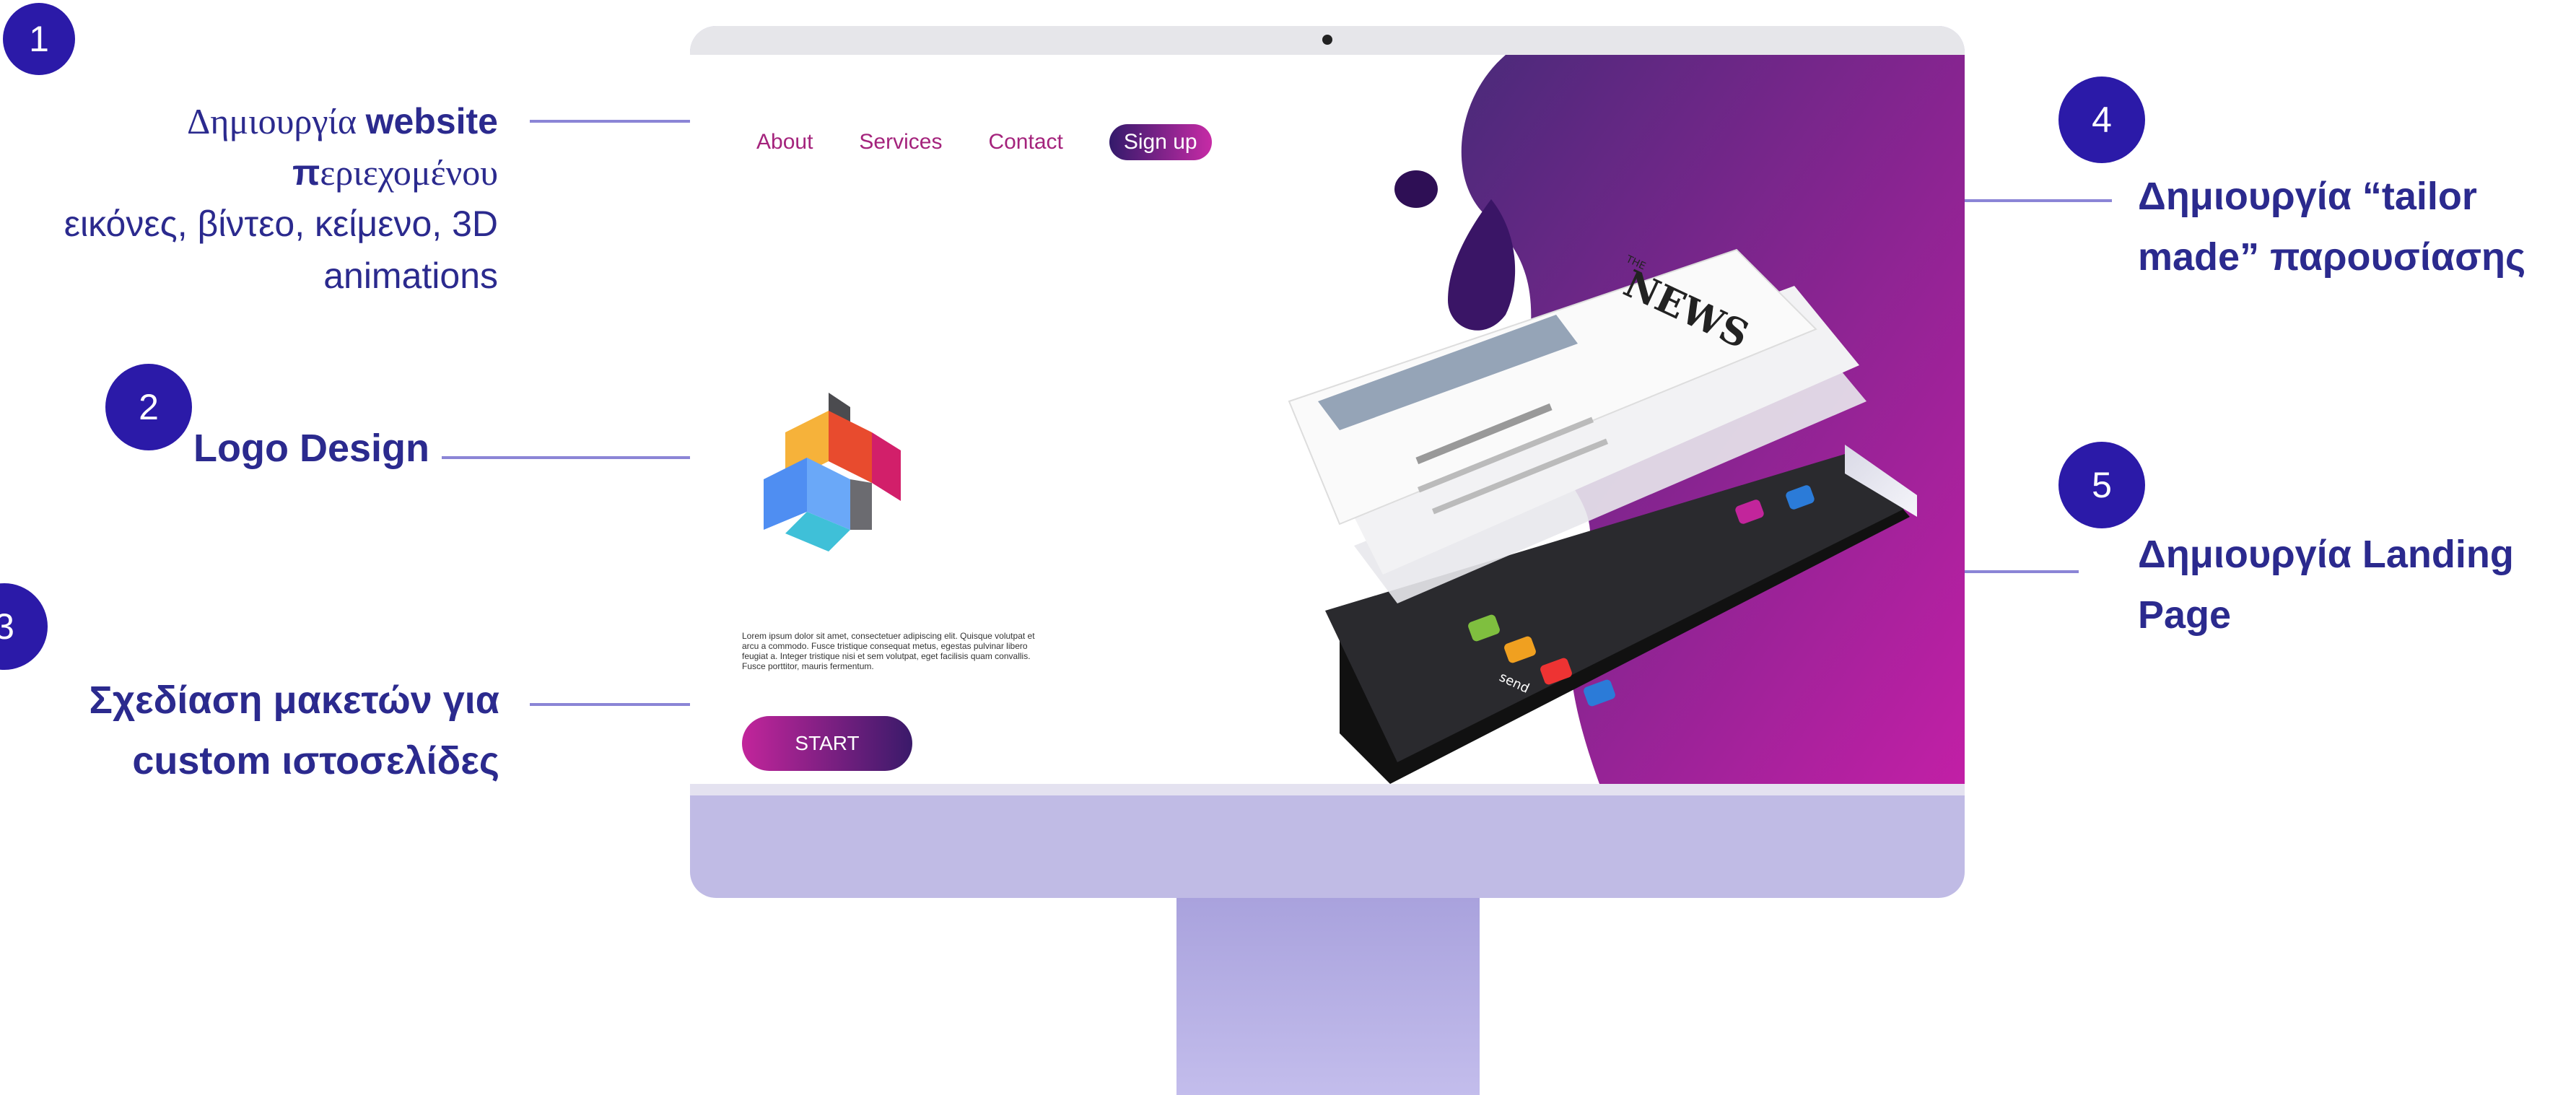  Describe the element at coordinates (311, 449) in the screenshot. I see `annotation-2-title: Logo Design` at that location.